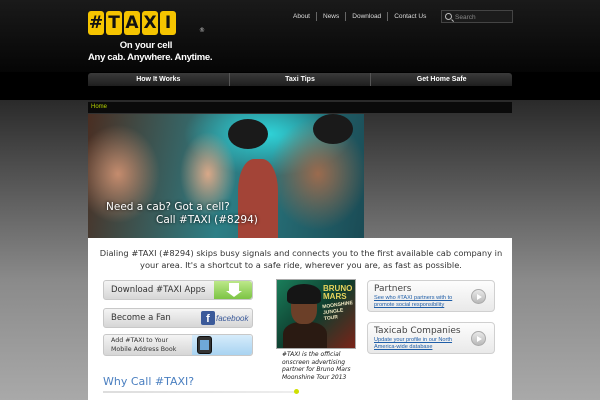 This screenshot has width=600, height=400. Describe the element at coordinates (204, 345) in the screenshot. I see `phone-icon` at that location.